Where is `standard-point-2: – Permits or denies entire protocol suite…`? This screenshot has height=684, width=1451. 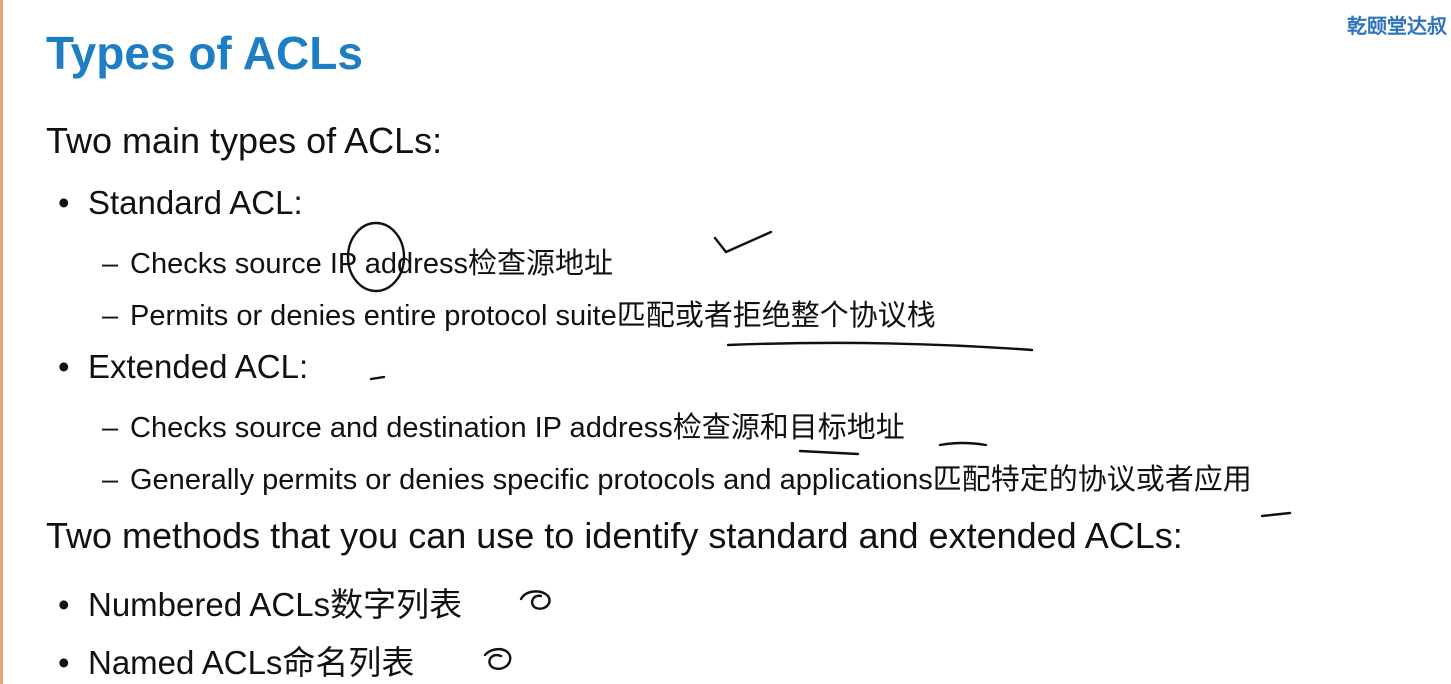 standard-point-2: – Permits or denies entire protocol suite… is located at coordinates (519, 313).